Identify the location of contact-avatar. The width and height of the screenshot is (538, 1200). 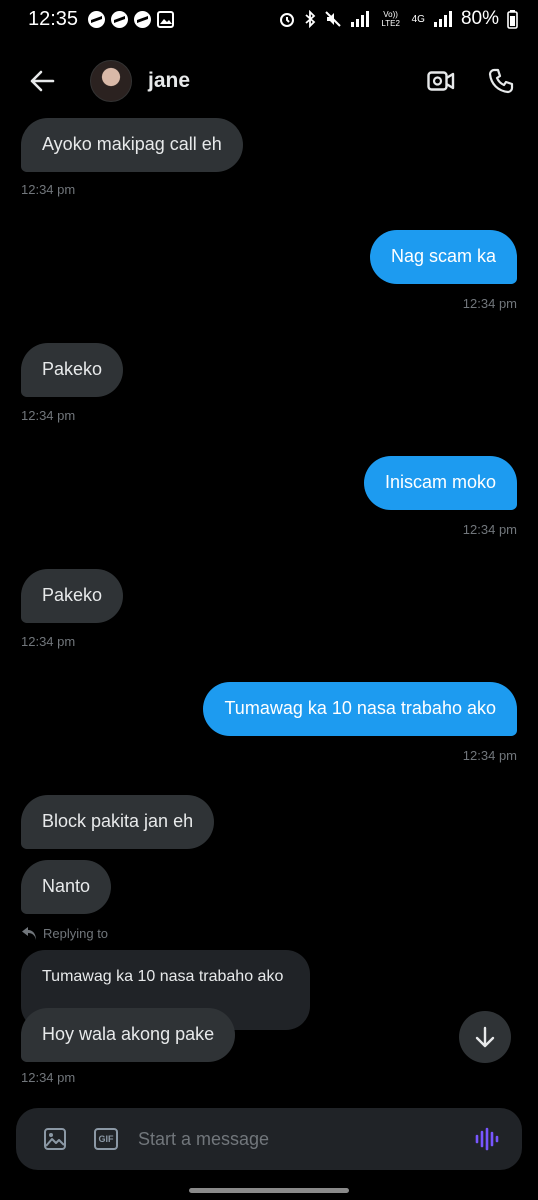
(111, 81).